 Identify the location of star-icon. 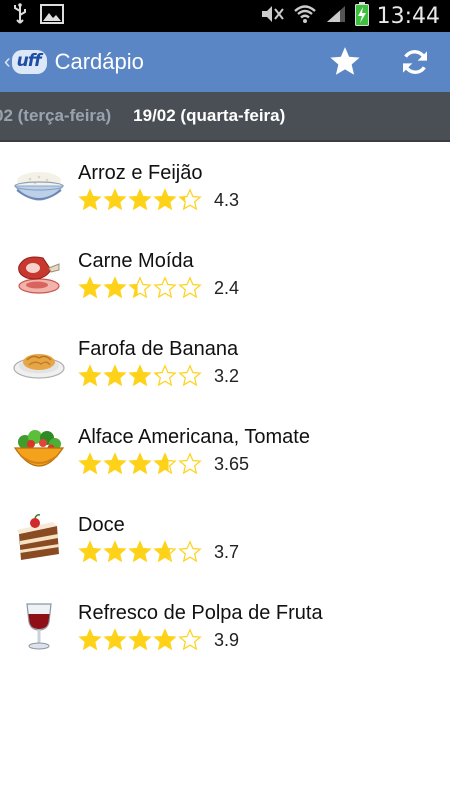
(345, 61).